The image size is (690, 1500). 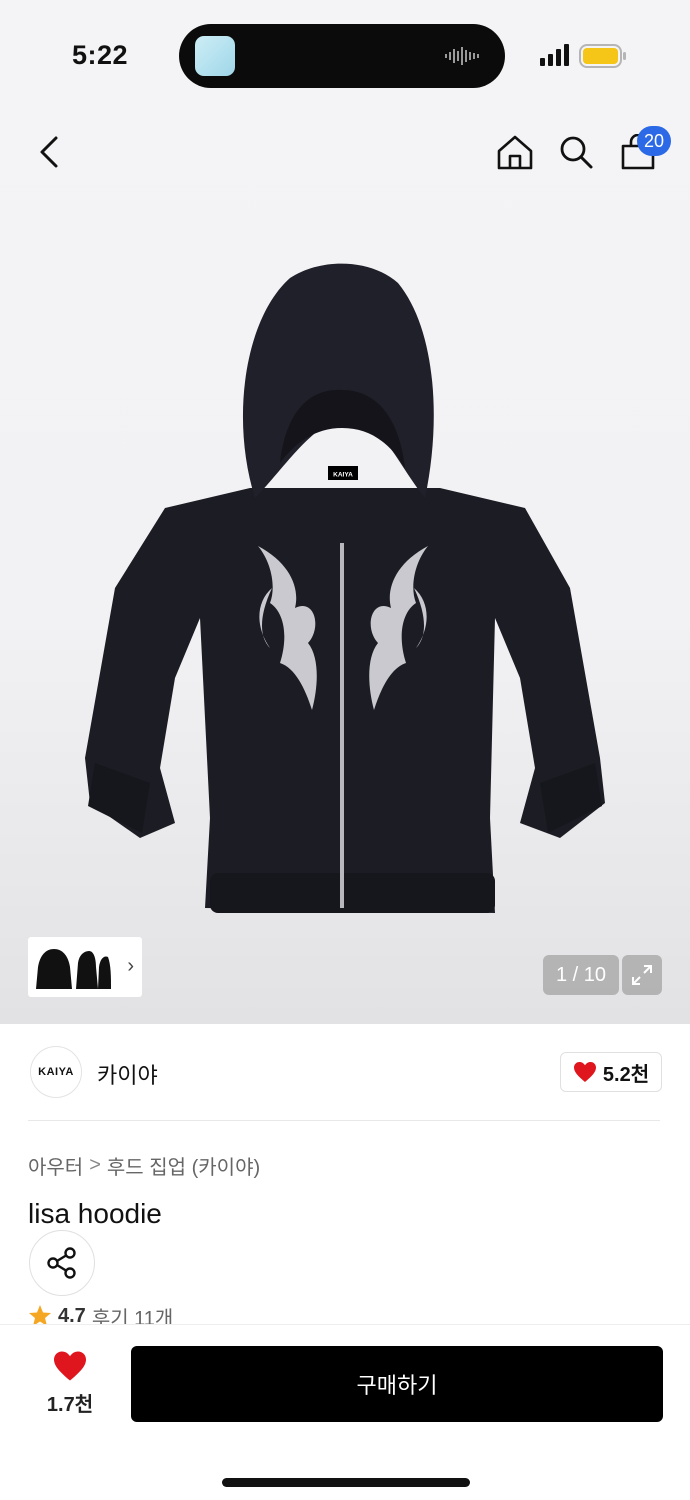 I want to click on breadcrumb: 아우터 > 후드 집업 (카이야), so click(x=144, y=1165).